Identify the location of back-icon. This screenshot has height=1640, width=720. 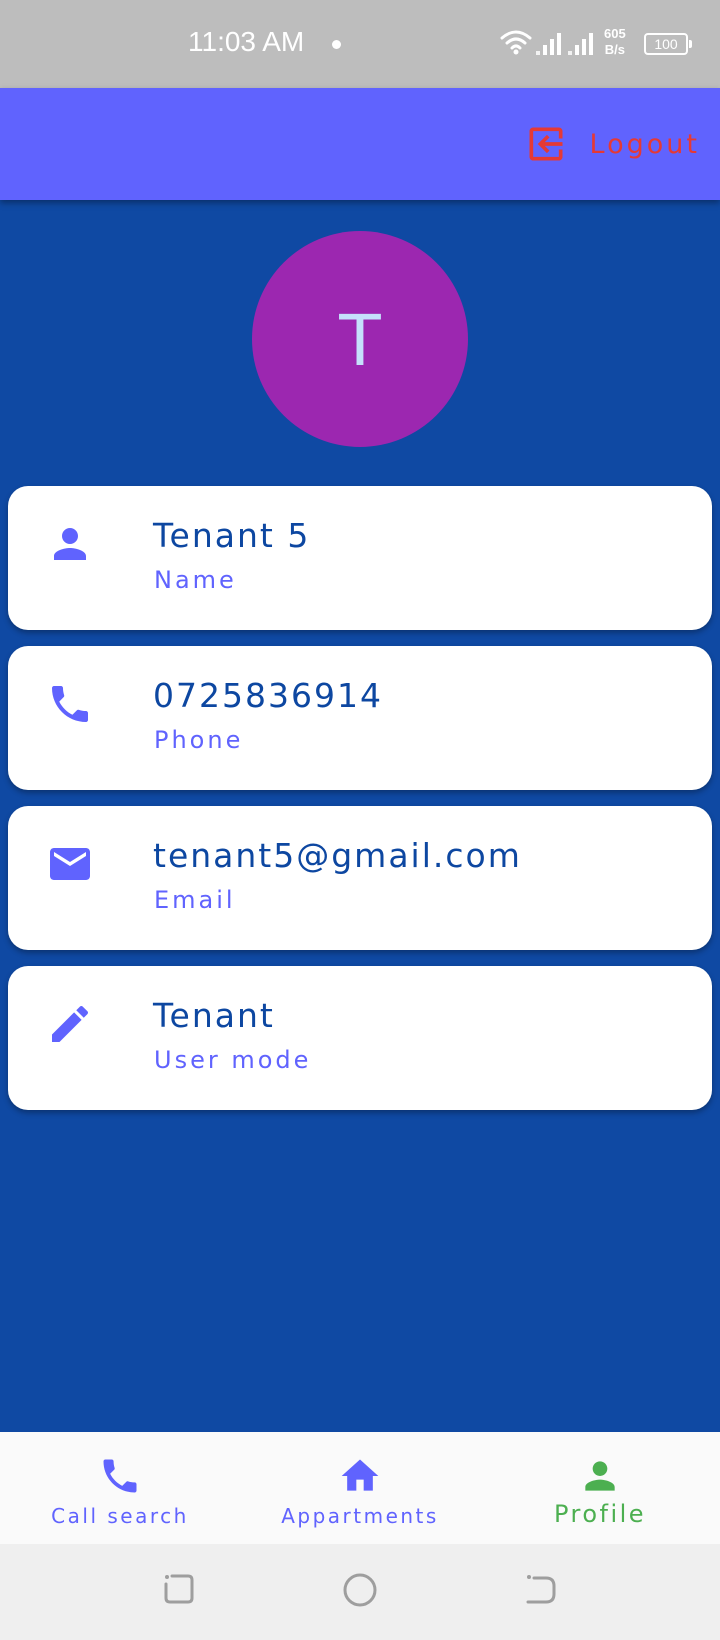
(541, 1589).